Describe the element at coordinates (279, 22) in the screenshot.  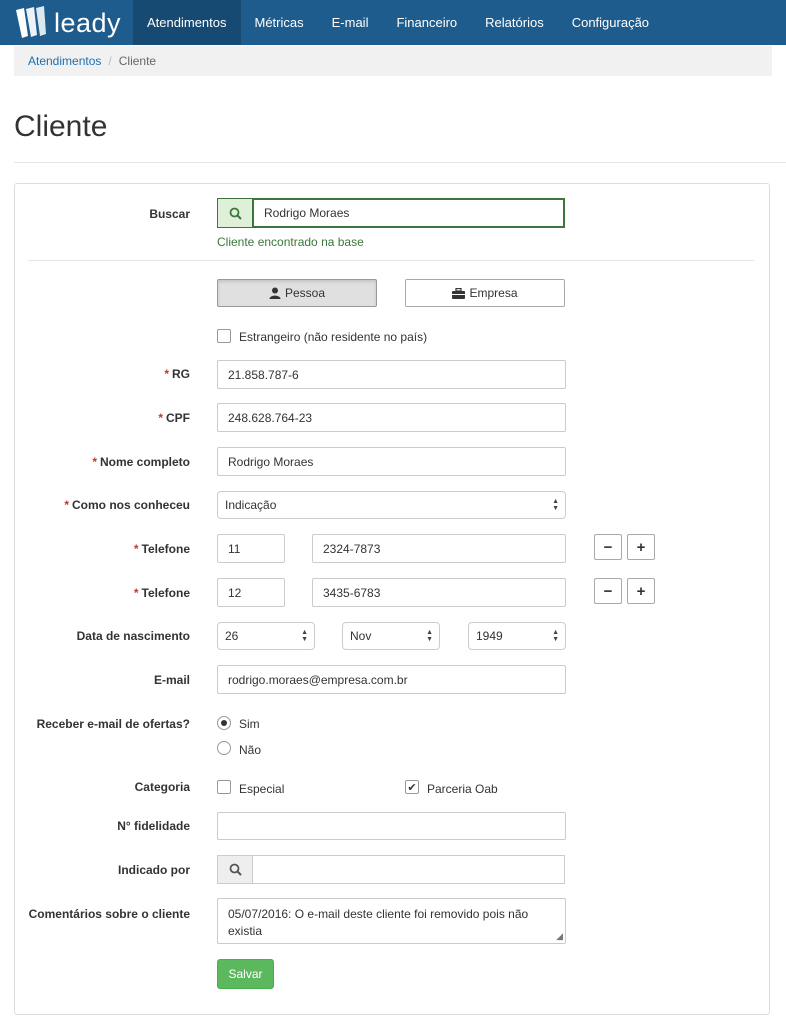
I see `nav-metricas: Métricas` at that location.